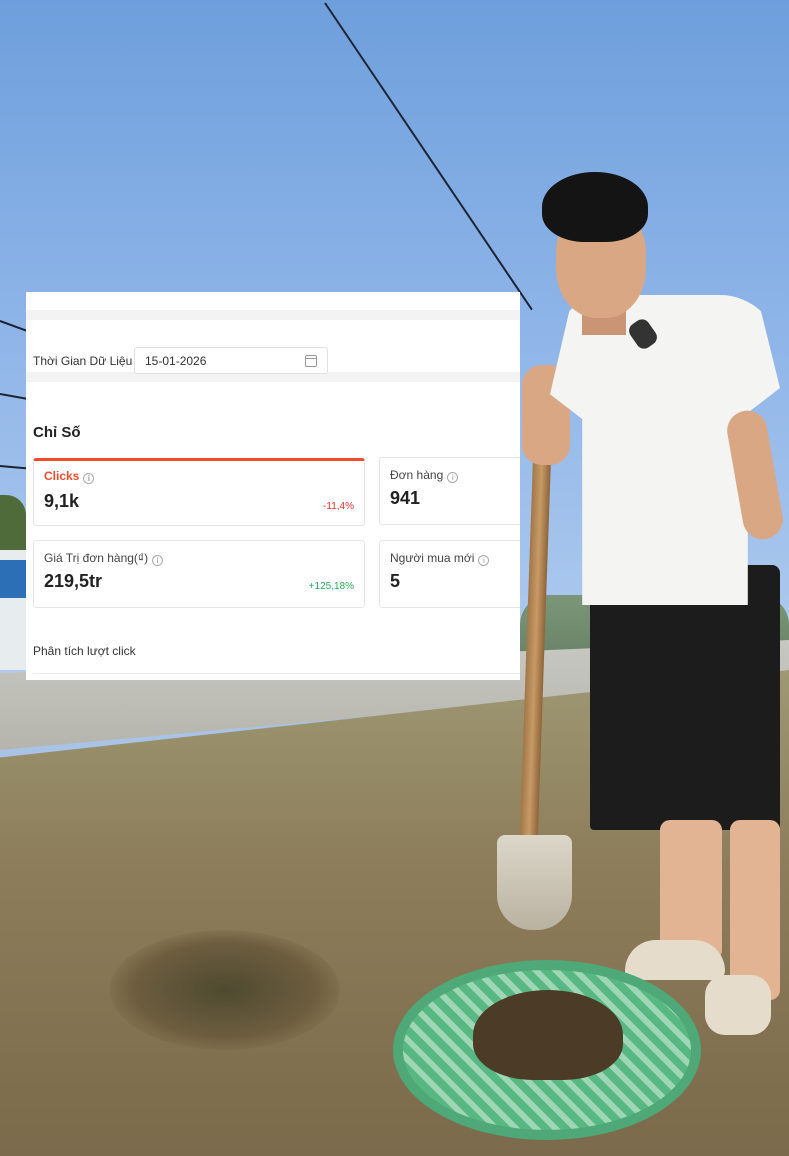 This screenshot has width=789, height=1156. Describe the element at coordinates (13, 579) in the screenshot. I see `building-sign` at that location.